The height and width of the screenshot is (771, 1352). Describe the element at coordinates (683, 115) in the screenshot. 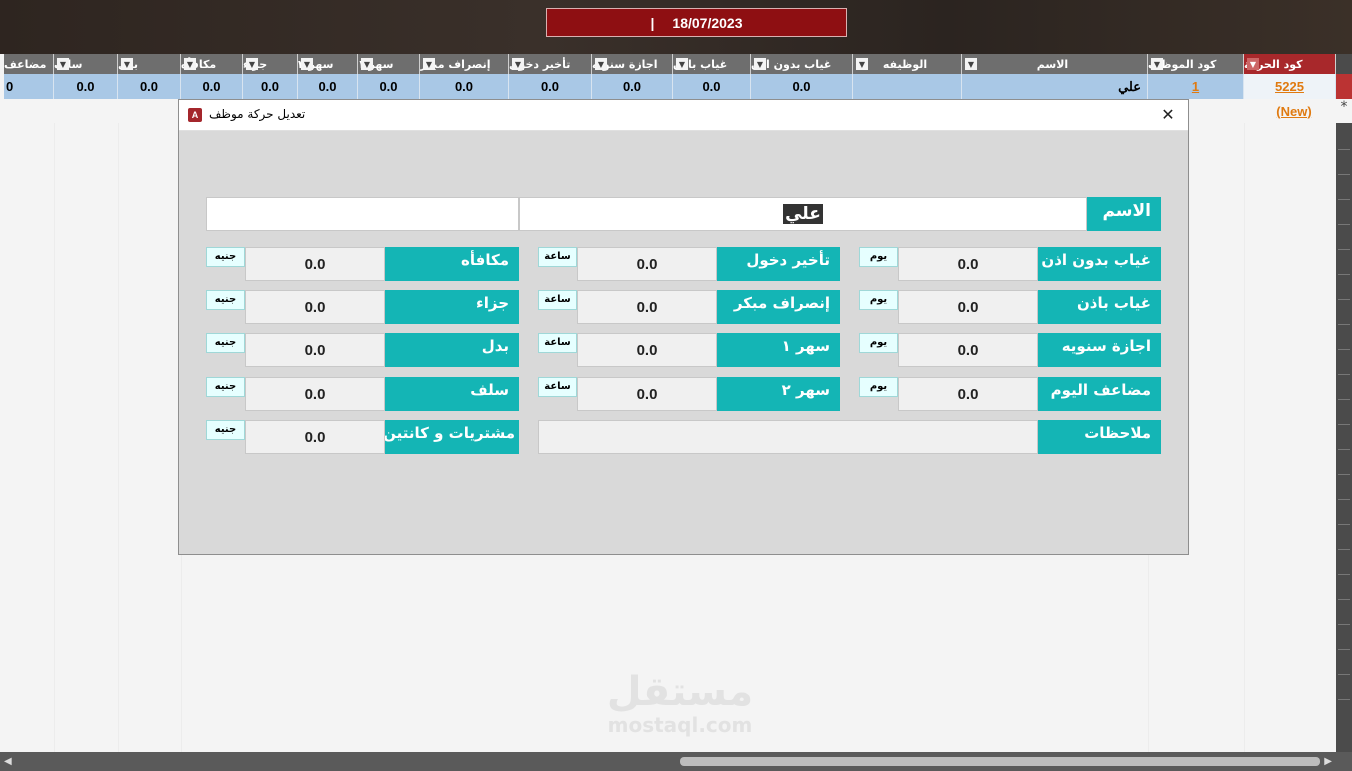

I see `dialog-titlebar: A تعديل حركة موظف ✕` at that location.